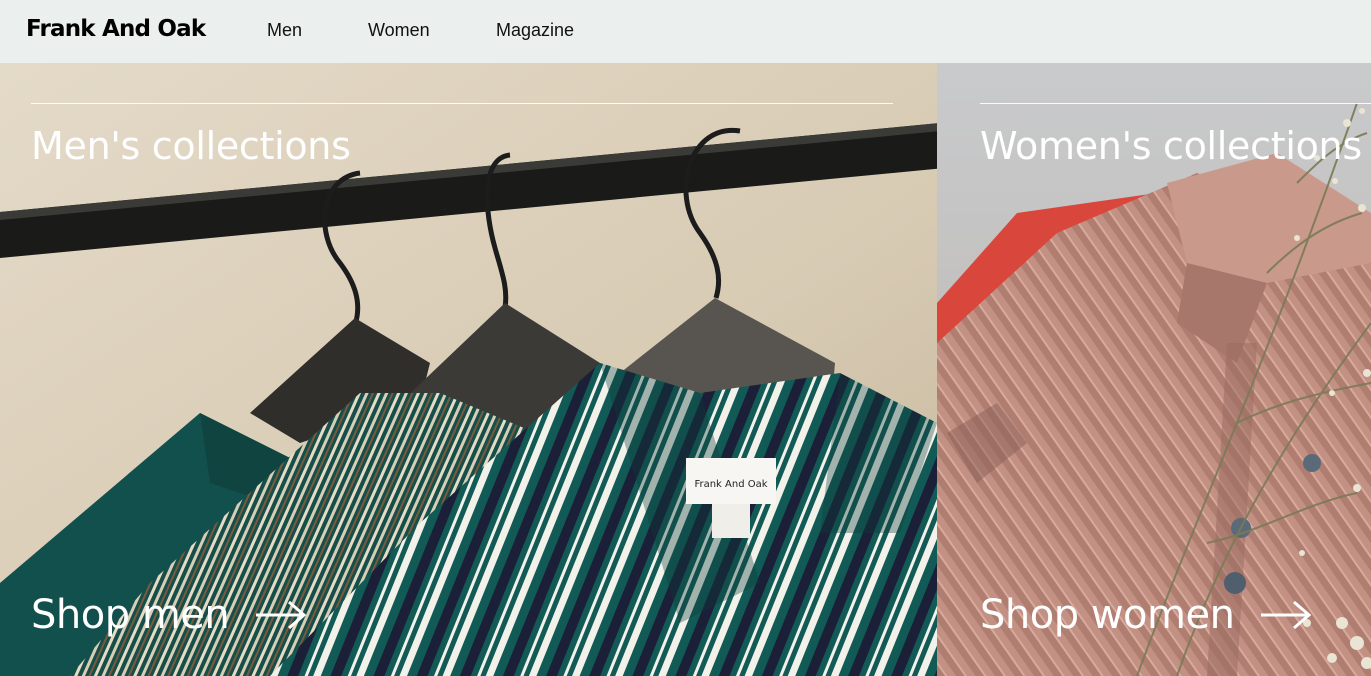 This screenshot has width=1371, height=676. I want to click on men-collections-title: Men's collections, so click(191, 146).